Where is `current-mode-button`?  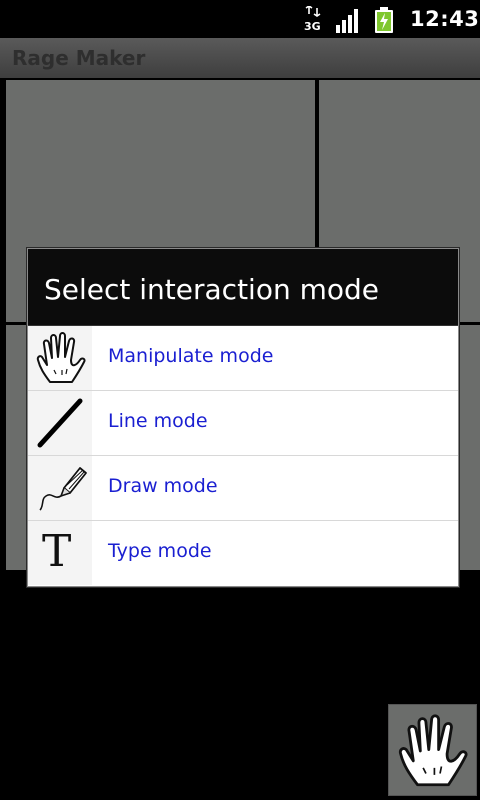
current-mode-button is located at coordinates (432, 750).